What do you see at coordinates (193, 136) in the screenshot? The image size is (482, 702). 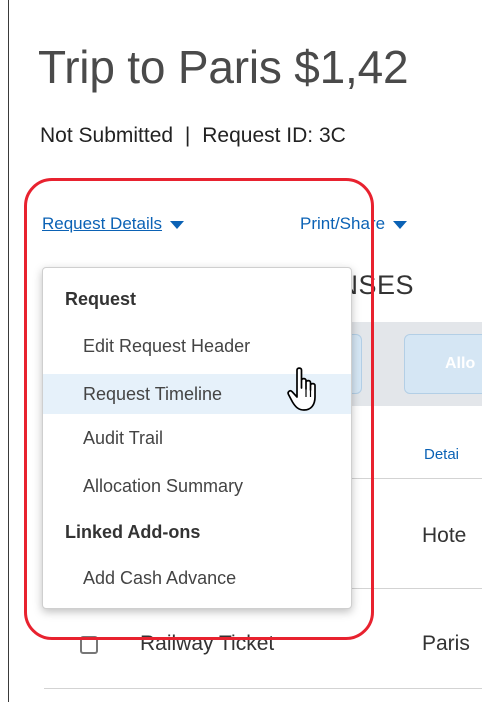 I see `request-subtitle: Not Submitted | Request ID: 3C` at bounding box center [193, 136].